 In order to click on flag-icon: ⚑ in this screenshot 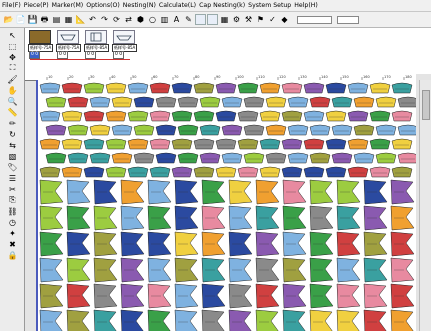, I will do `click(260, 19)`.